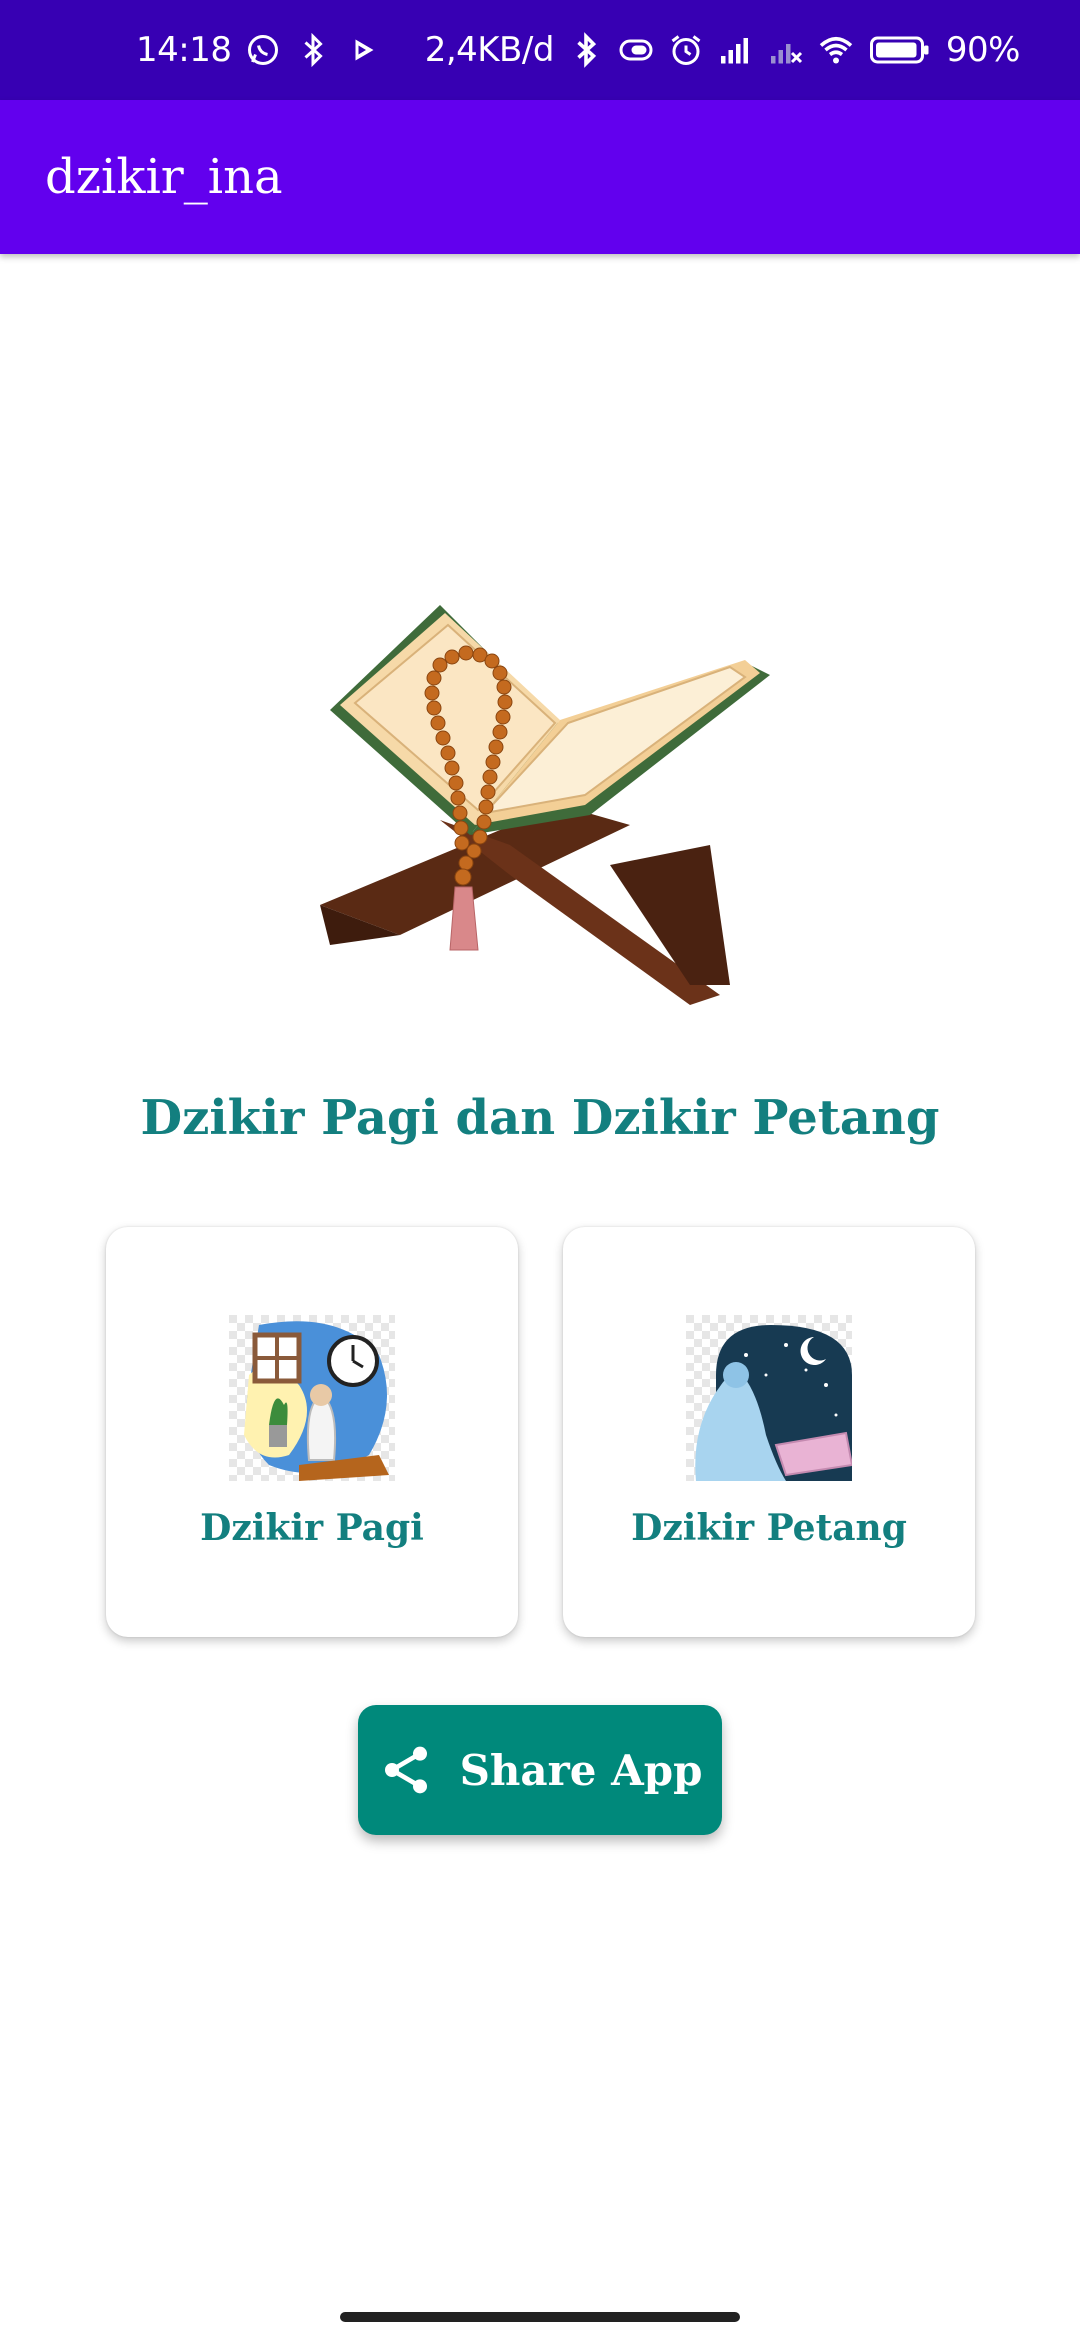 This screenshot has height=2340, width=1080. Describe the element at coordinates (540, 2317) in the screenshot. I see `home-indicator` at that location.